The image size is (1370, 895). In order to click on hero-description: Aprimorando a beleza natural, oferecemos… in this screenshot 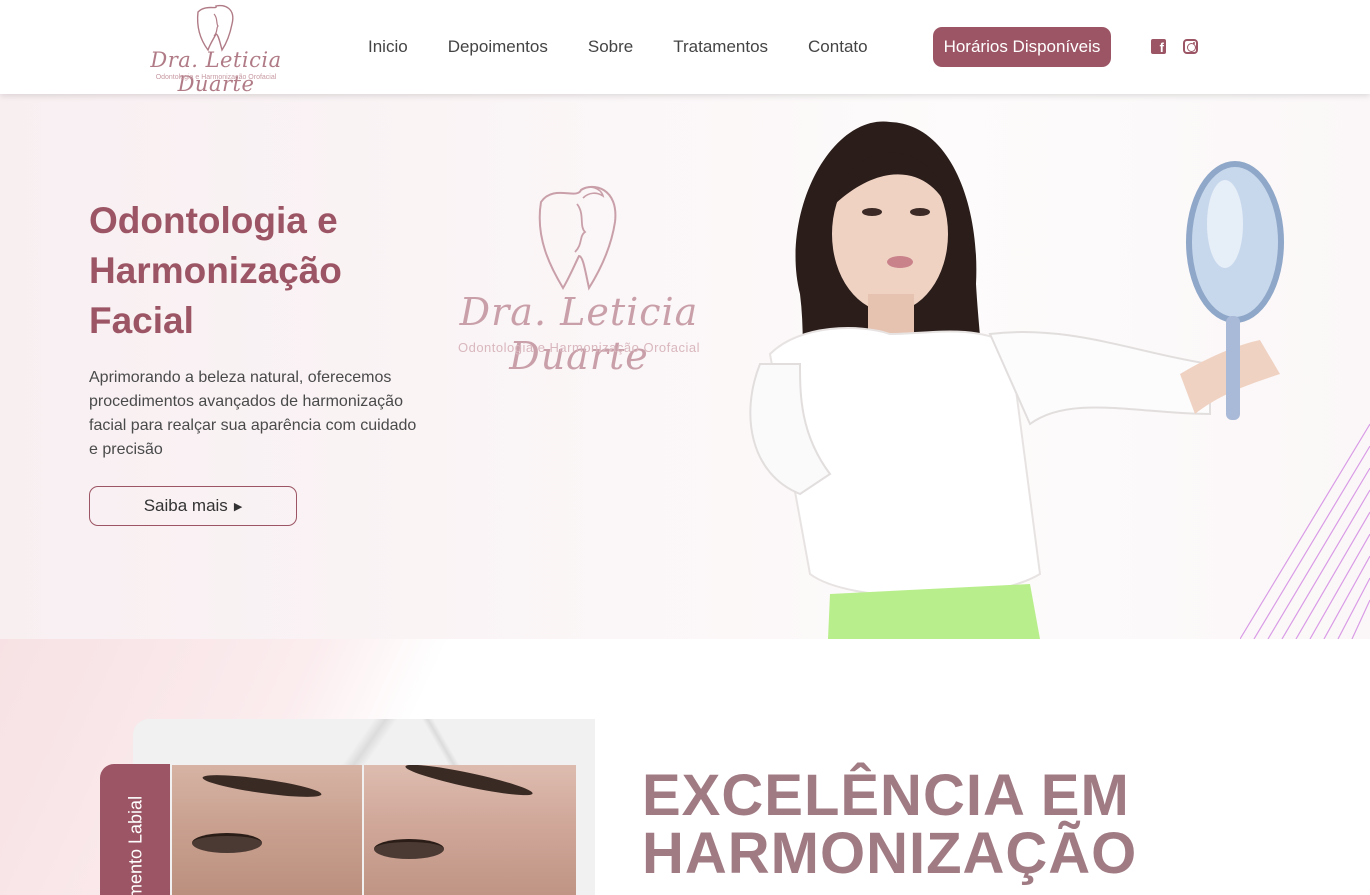, I will do `click(253, 413)`.